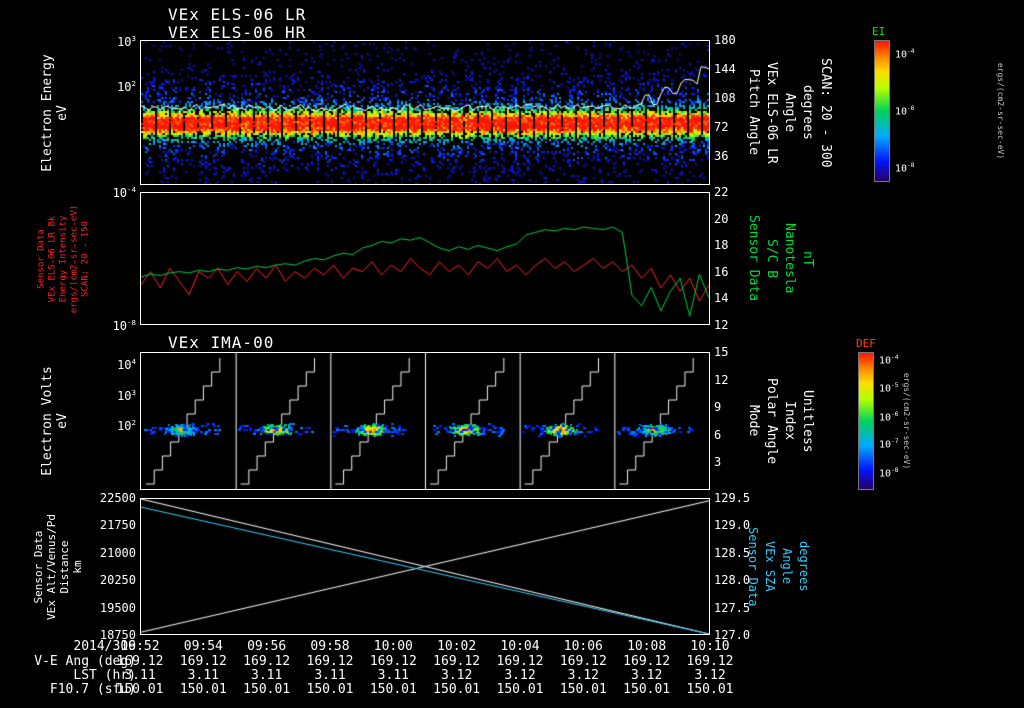 This screenshot has width=1024, height=708. What do you see at coordinates (866, 421) in the screenshot?
I see `colorbar-def-gradient` at bounding box center [866, 421].